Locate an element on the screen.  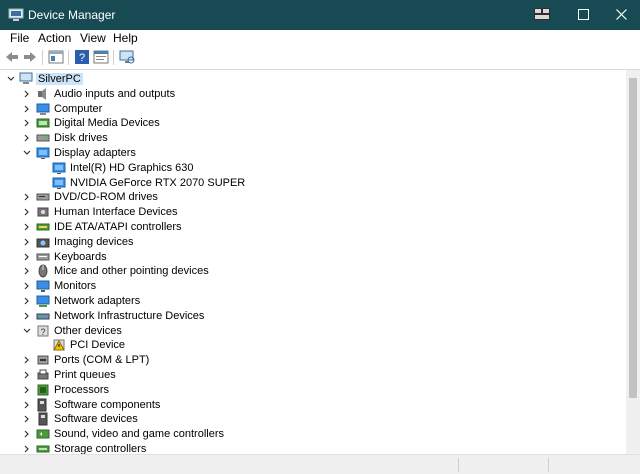
tree-category: Processors is located at coordinates (313, 390).